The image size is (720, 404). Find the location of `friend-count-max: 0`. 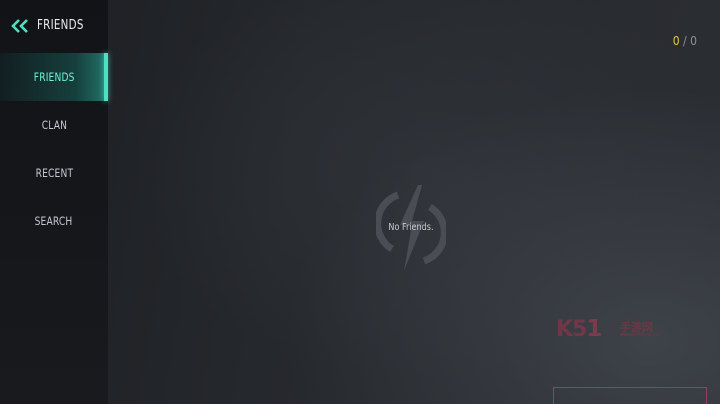

friend-count-max: 0 is located at coordinates (693, 41).